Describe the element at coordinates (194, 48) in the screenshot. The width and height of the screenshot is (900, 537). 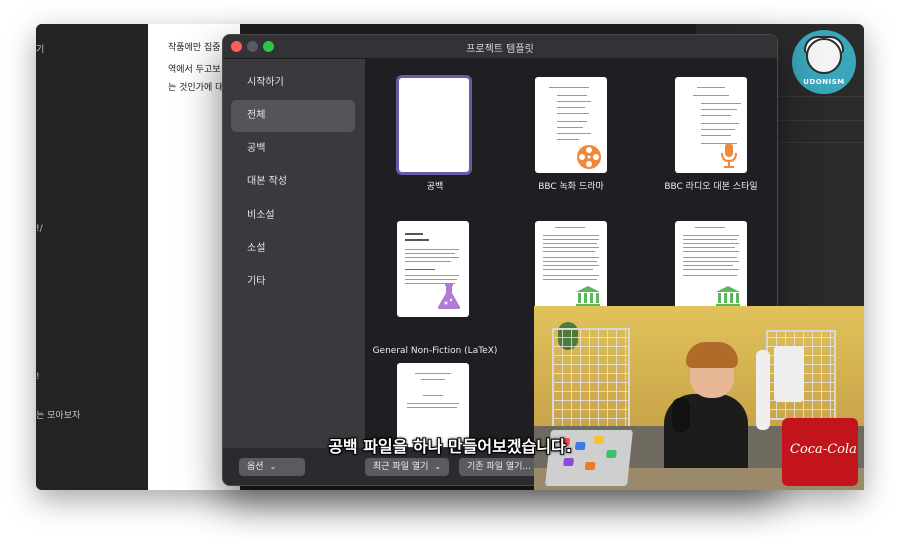
I see `background-doc-line: 작품에만 집중` at that location.